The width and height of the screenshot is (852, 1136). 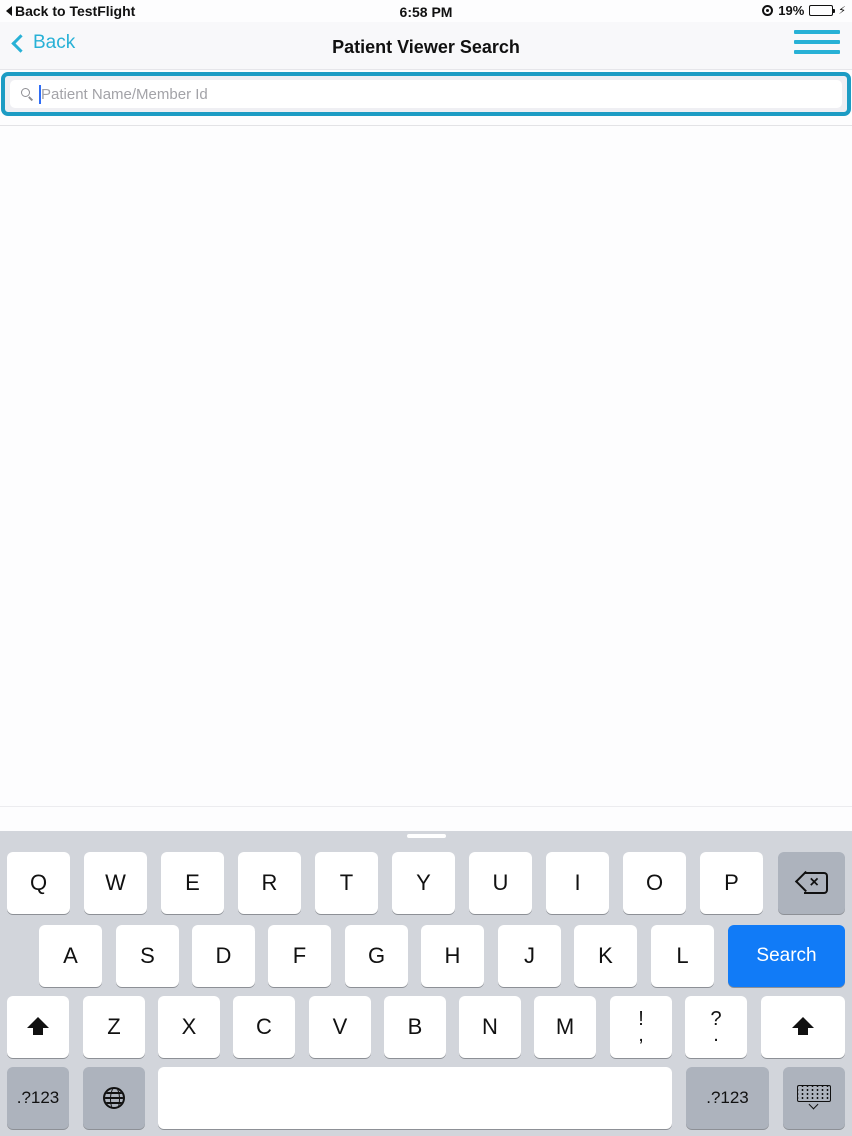 I want to click on key-bottom-label: ., so click(x=716, y=1035).